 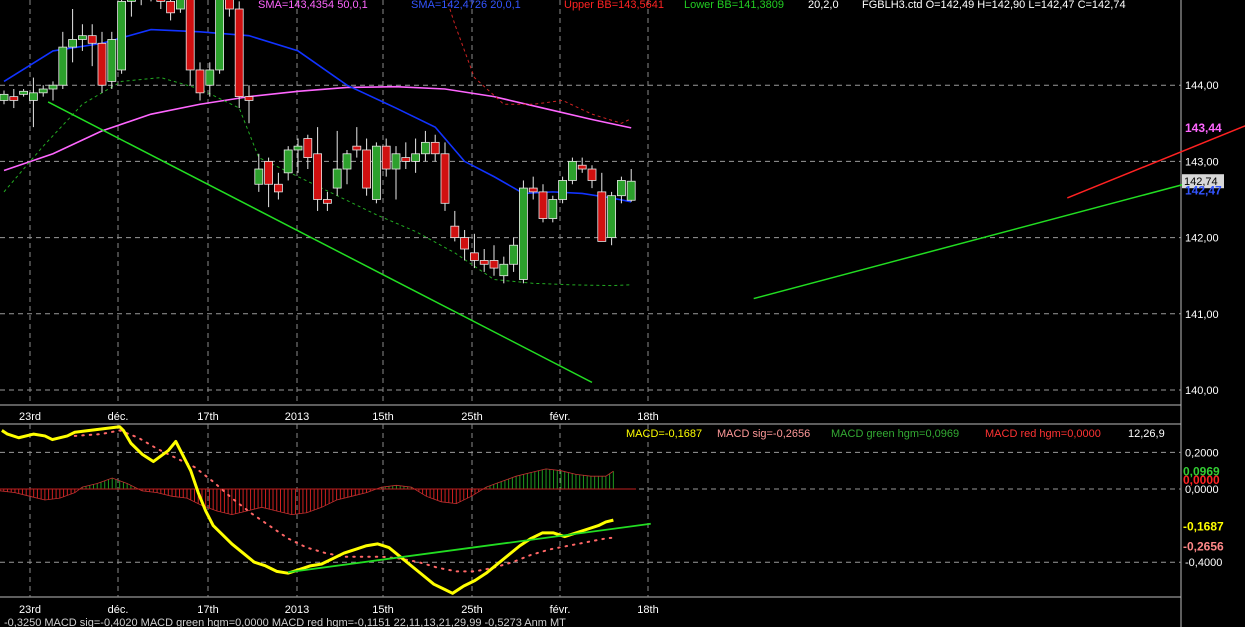 What do you see at coordinates (471, 417) in the screenshot?
I see `price-x-tick-label: 25th` at bounding box center [471, 417].